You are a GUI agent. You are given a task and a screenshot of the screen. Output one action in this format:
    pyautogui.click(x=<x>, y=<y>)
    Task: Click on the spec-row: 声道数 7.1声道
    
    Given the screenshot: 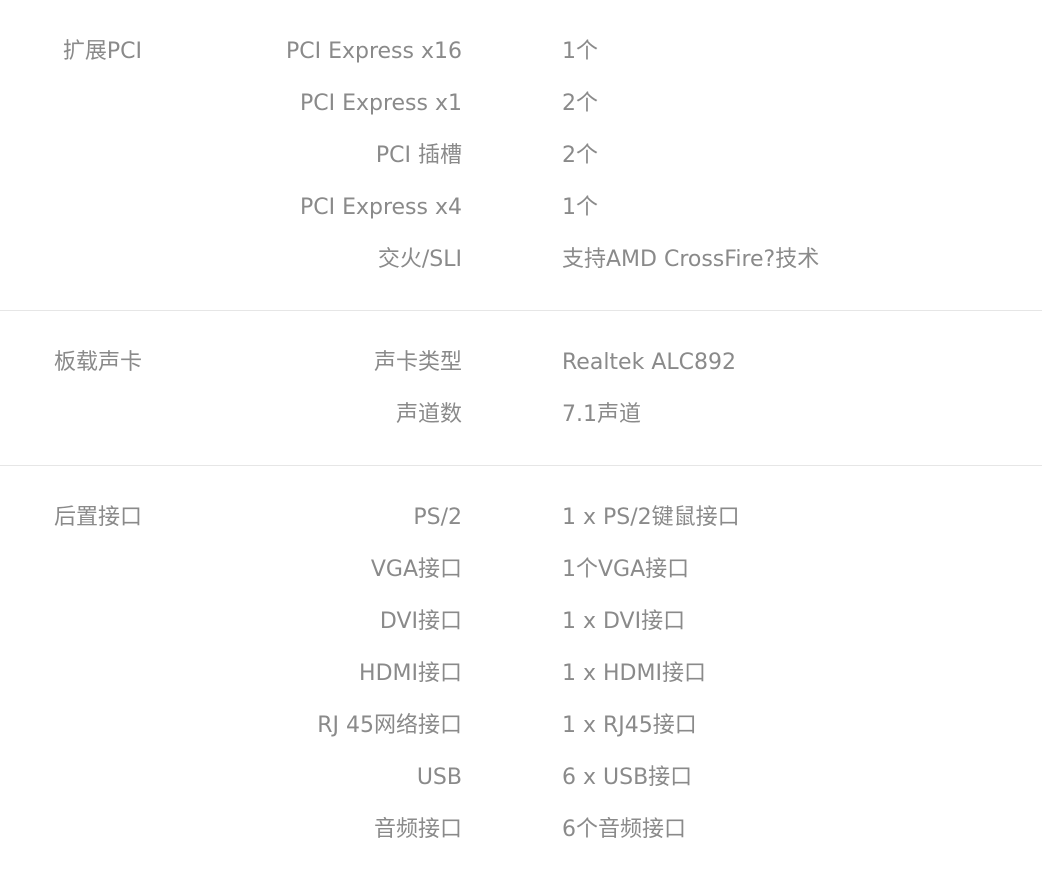 What is the action you would take?
    pyautogui.click(x=521, y=415)
    